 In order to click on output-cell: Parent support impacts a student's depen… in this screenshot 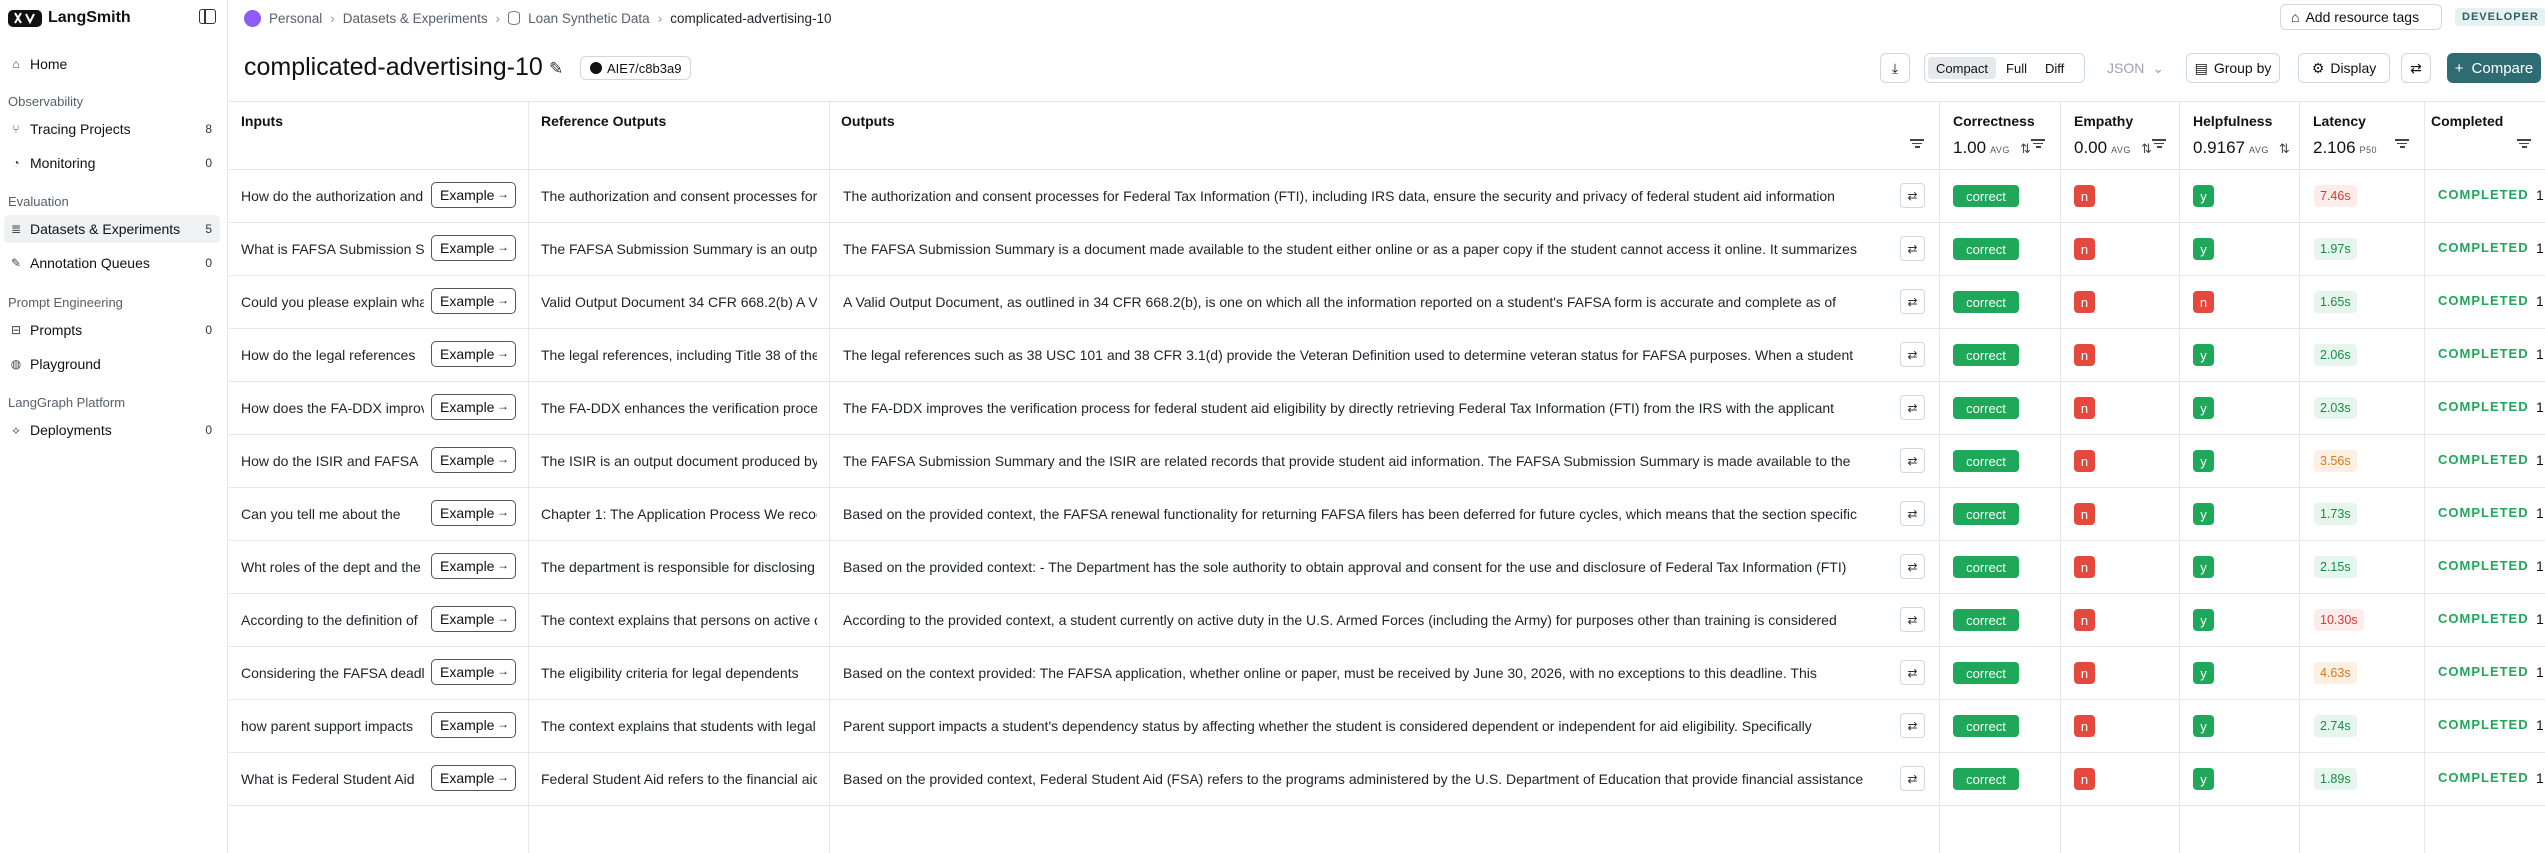, I will do `click(1408, 725)`.